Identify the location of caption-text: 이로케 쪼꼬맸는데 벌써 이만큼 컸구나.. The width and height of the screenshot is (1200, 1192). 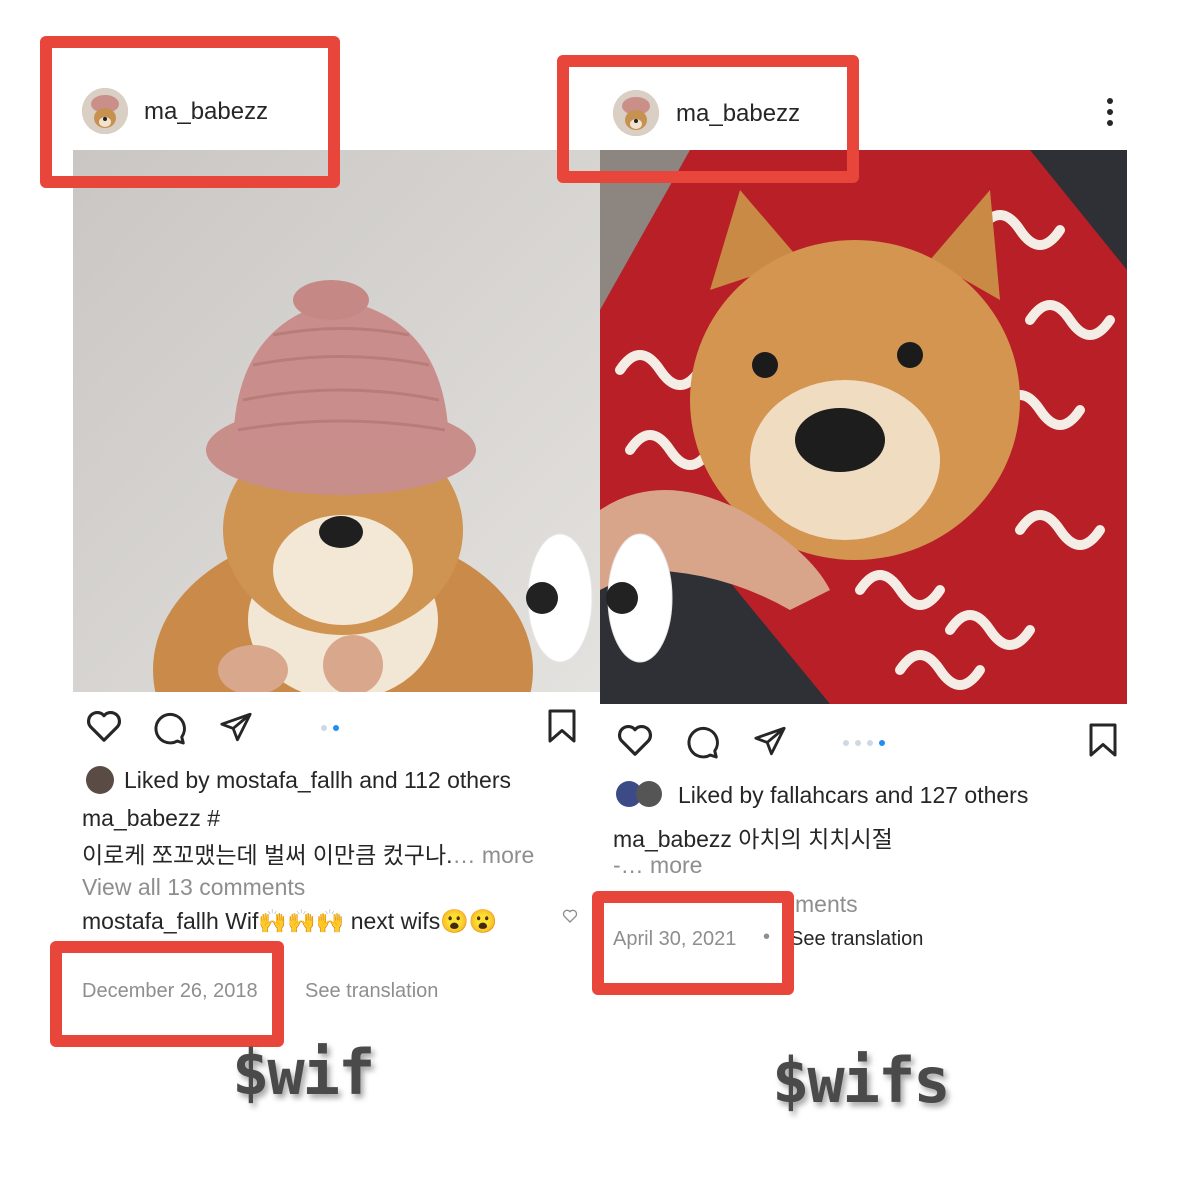
(267, 855).